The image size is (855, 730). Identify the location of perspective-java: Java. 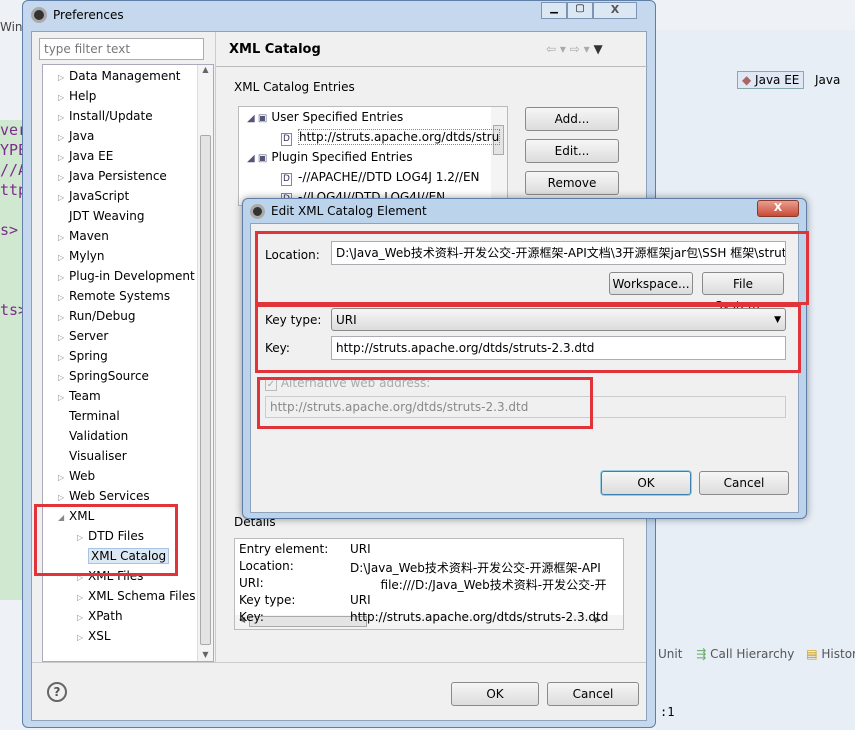
(827, 80).